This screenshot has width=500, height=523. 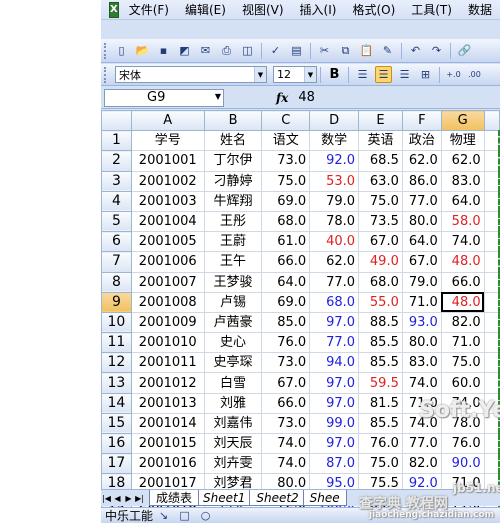 I want to click on permission-icon: ◩, so click(x=184, y=50).